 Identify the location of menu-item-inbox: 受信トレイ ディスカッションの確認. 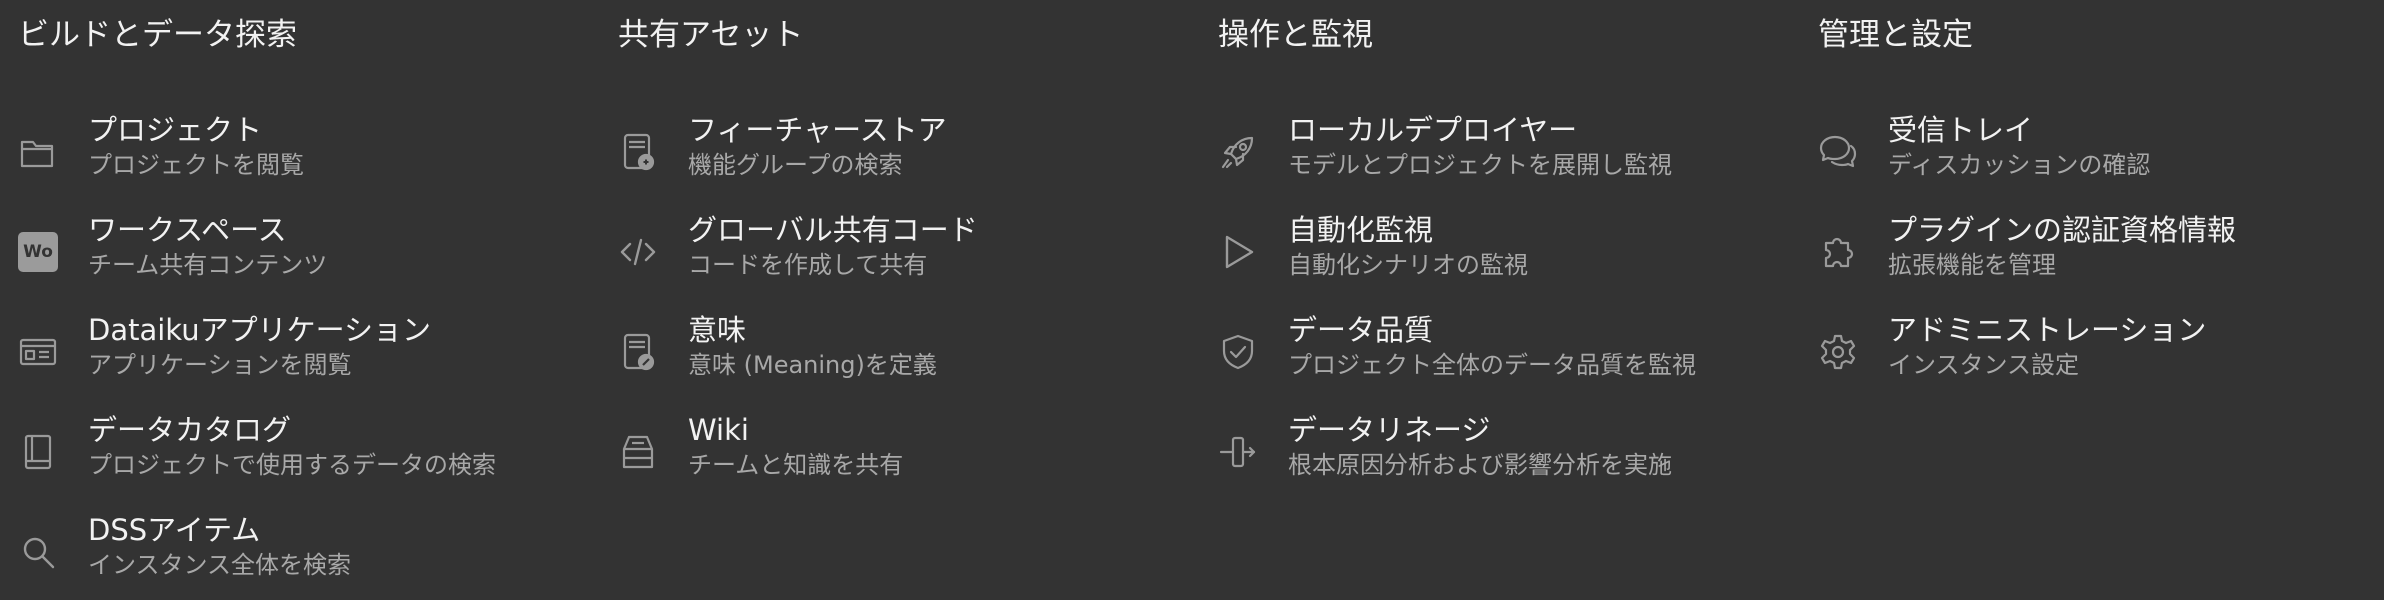
(2101, 143).